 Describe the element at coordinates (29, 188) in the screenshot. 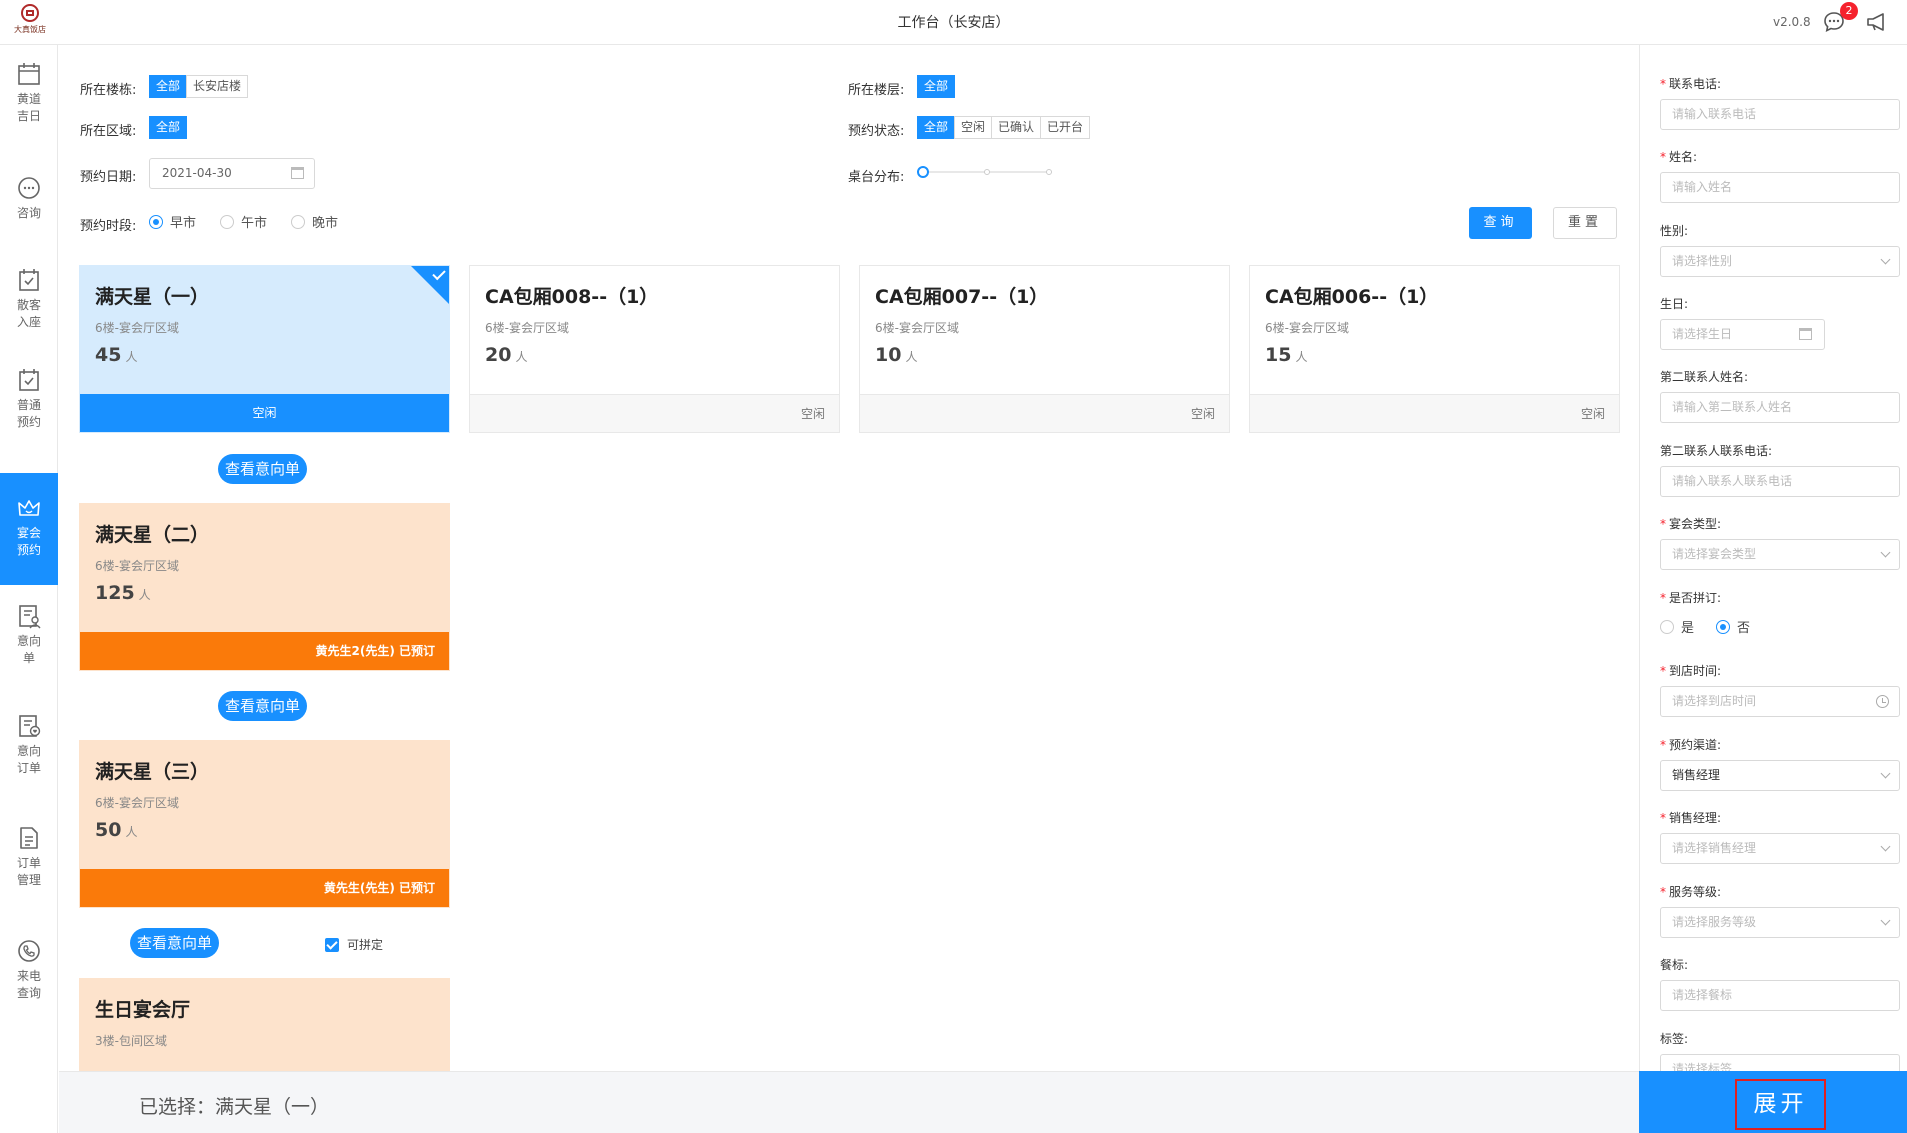

I see `chat-icon` at that location.